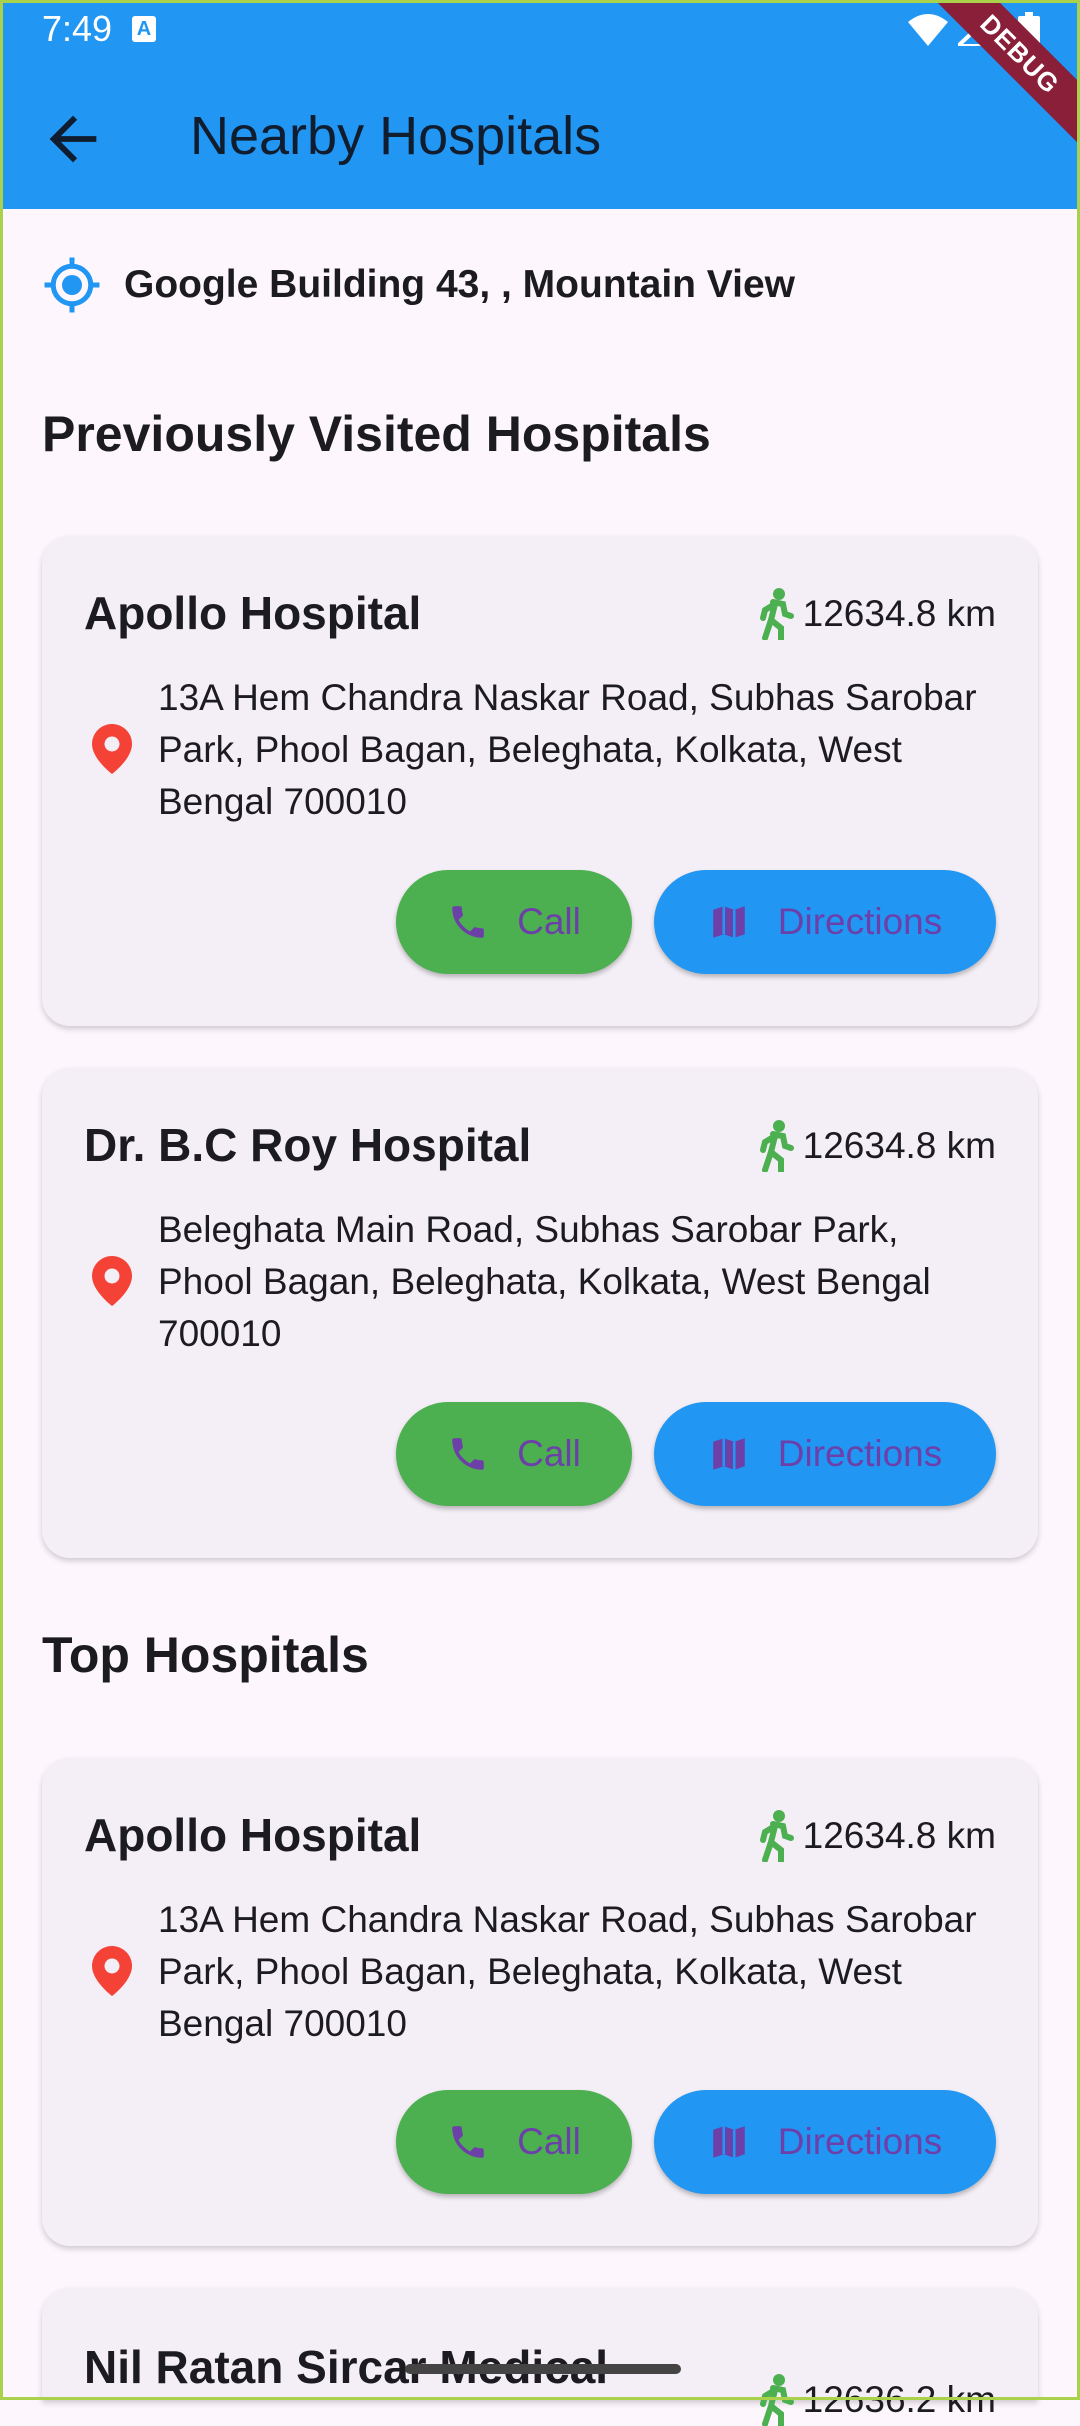  I want to click on distance: 12636.2 km, so click(875, 2400).